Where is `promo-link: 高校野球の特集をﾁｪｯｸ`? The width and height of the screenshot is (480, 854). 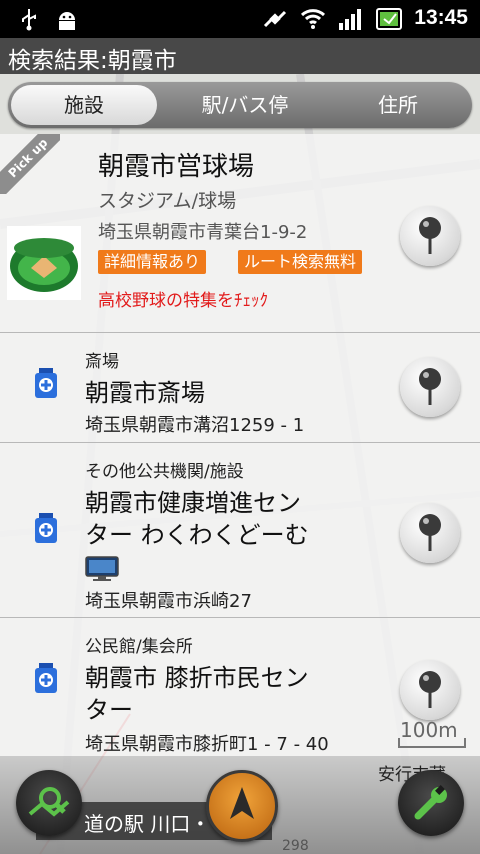 promo-link: 高校野球の特集をﾁｪｯｸ is located at coordinates (183, 298).